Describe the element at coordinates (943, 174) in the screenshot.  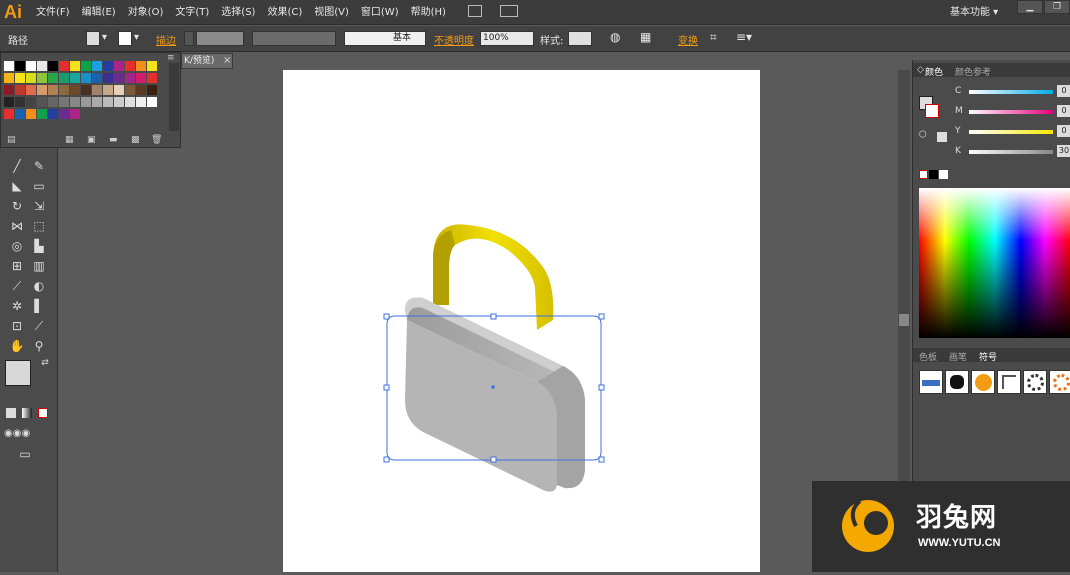
I see `white-color-swatch` at that location.